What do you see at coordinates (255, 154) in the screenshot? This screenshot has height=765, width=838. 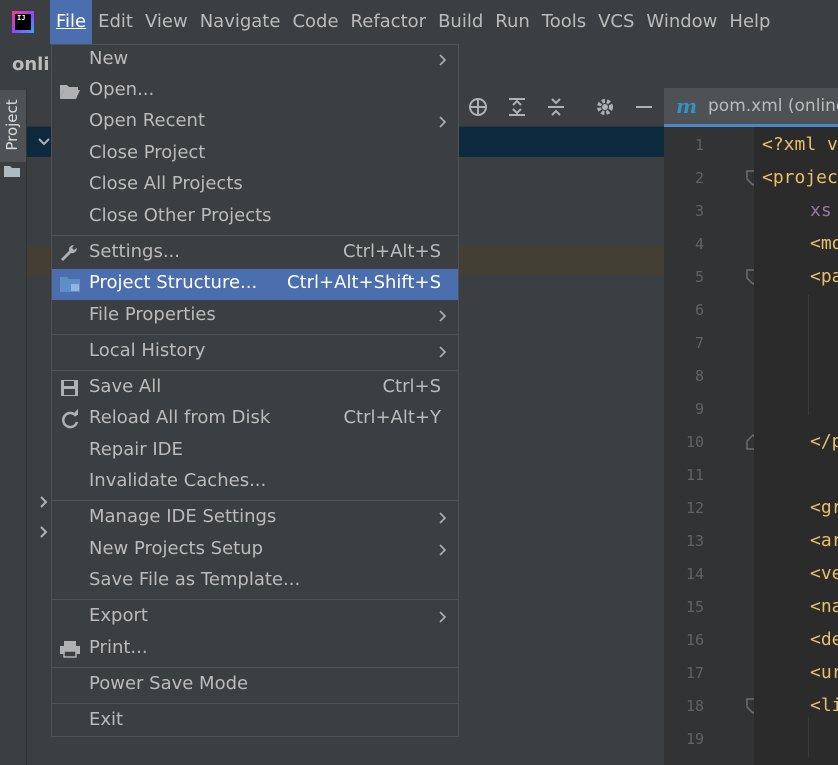 I see `menu-item-close-project: Close Project` at bounding box center [255, 154].